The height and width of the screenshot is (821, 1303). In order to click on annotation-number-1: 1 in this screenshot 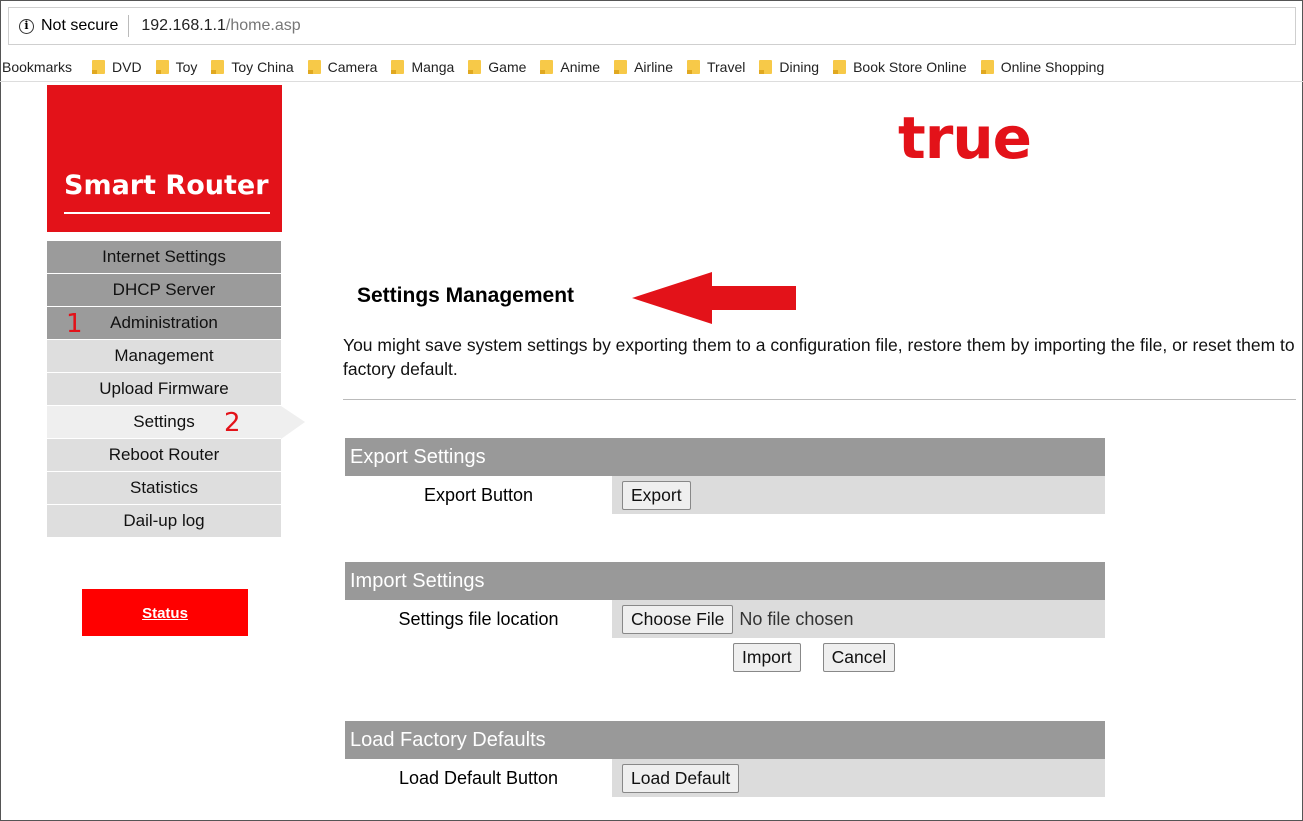, I will do `click(74, 324)`.